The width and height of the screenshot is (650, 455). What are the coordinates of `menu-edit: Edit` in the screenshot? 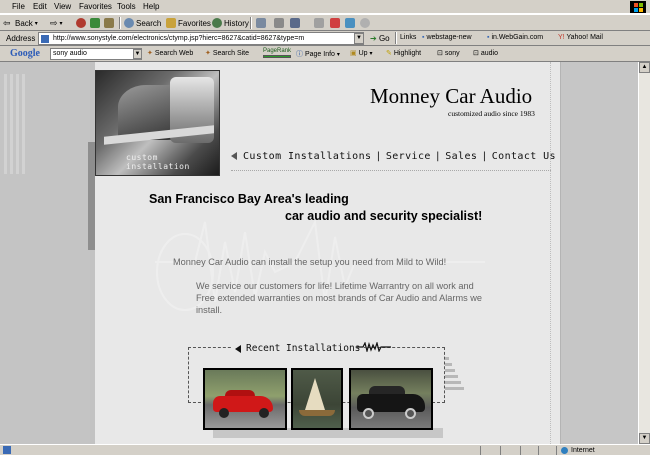 It's located at (40, 6).